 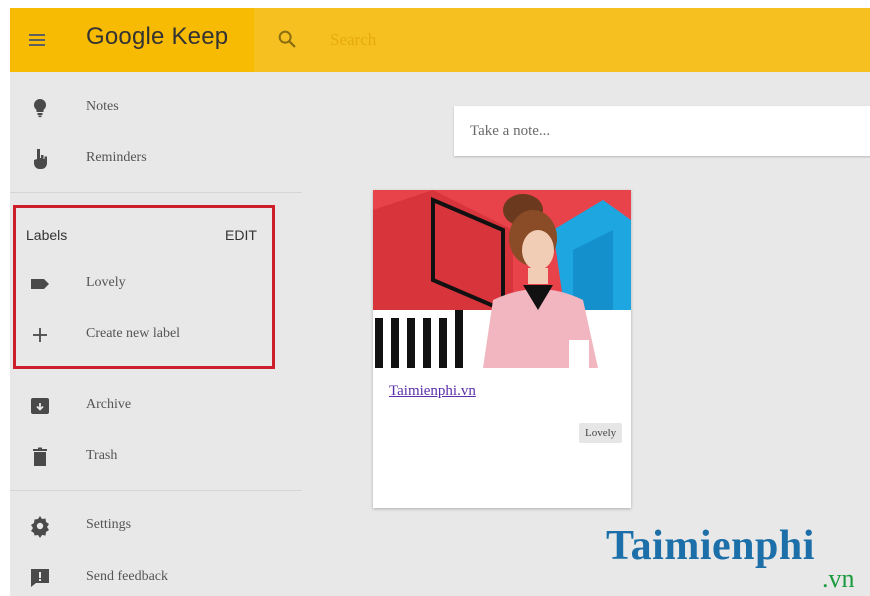 What do you see at coordinates (40, 578) in the screenshot?
I see `feedback-icon` at bounding box center [40, 578].